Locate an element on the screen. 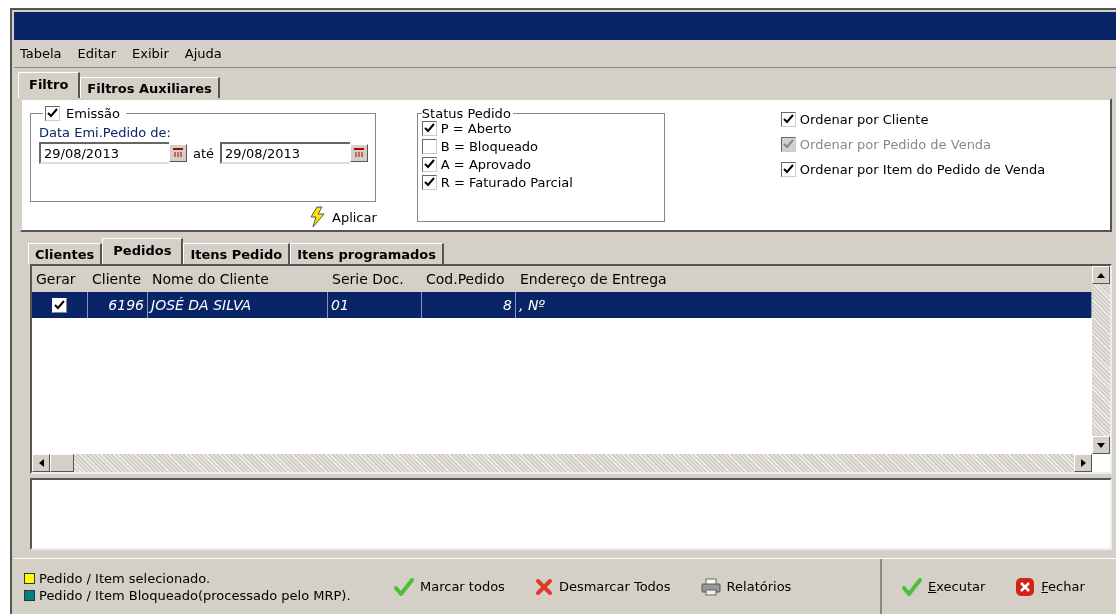  legend-label: Pedido / Item selecionado. is located at coordinates (125, 578).